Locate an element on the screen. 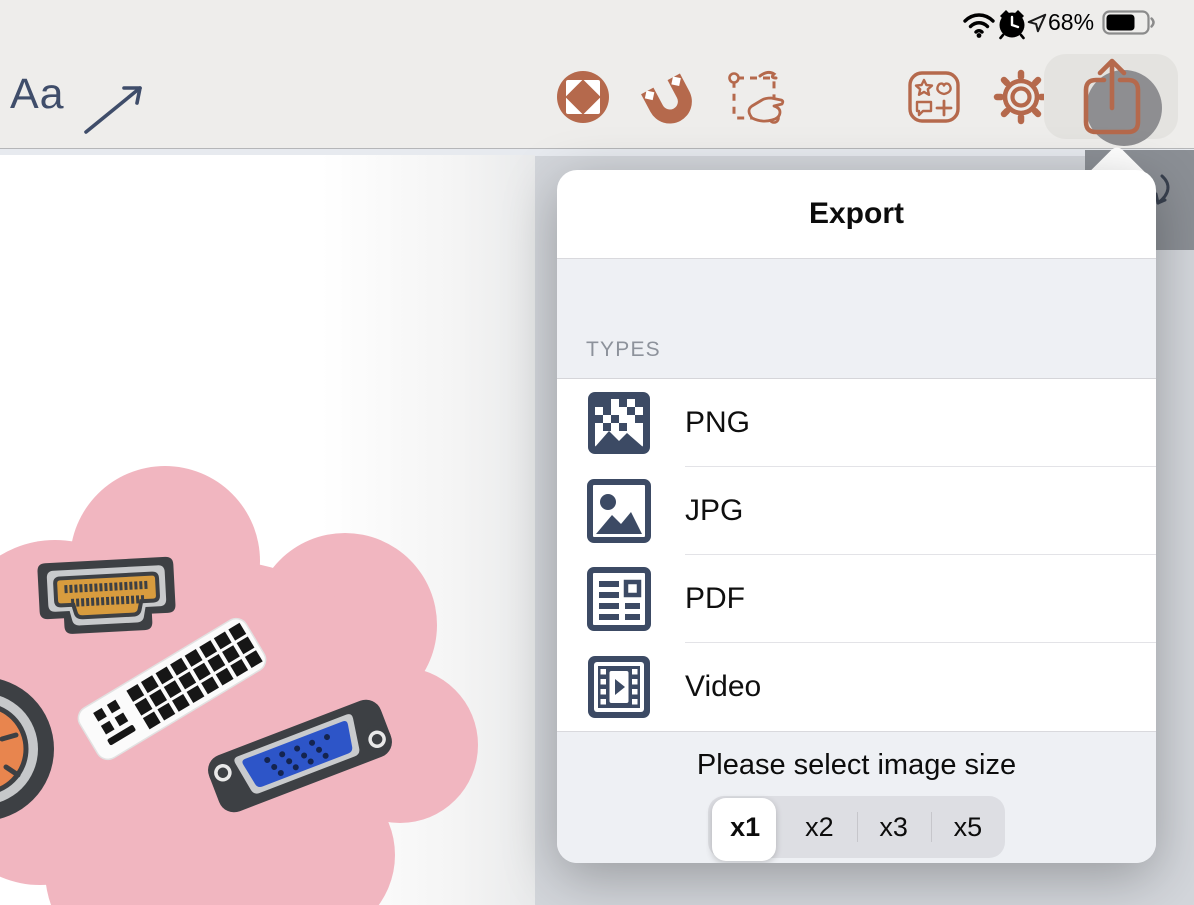  share-icon is located at coordinates (1112, 97).